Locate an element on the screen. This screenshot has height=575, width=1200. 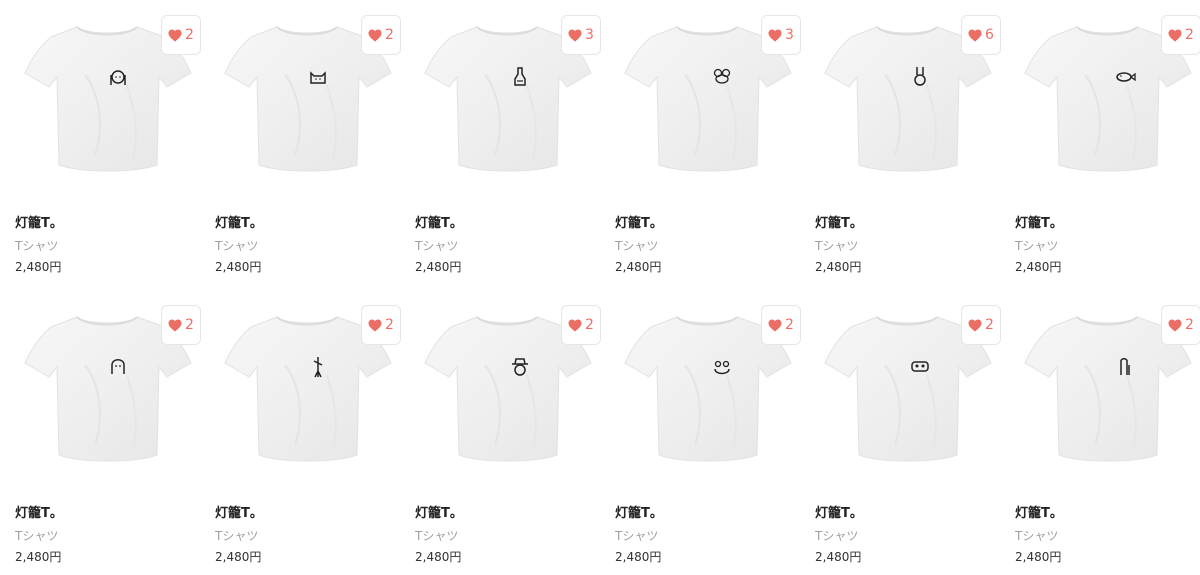
product-image: 6 is located at coordinates (908, 108).